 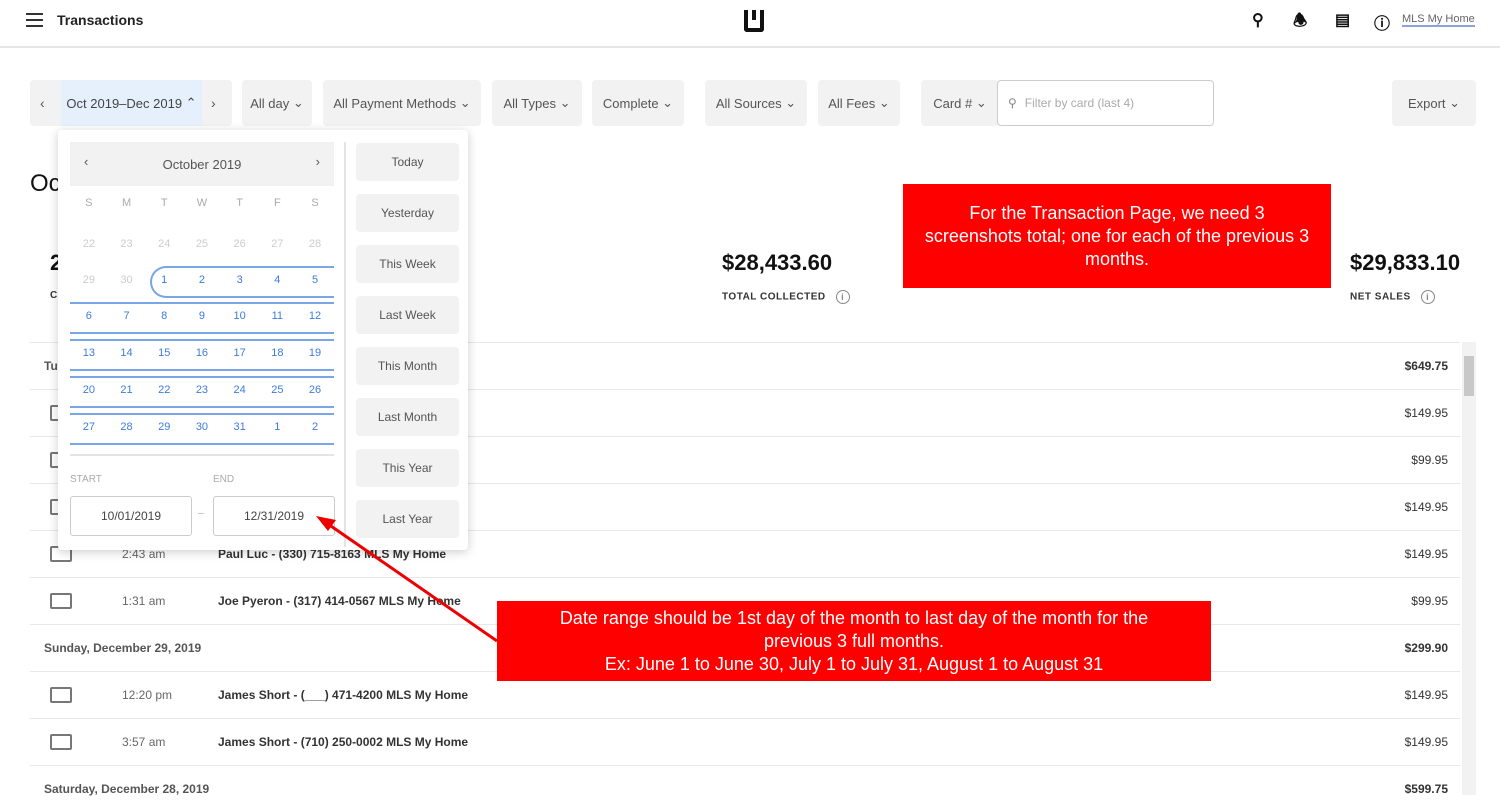 I want to click on annotation-arrow, so click(x=407, y=579).